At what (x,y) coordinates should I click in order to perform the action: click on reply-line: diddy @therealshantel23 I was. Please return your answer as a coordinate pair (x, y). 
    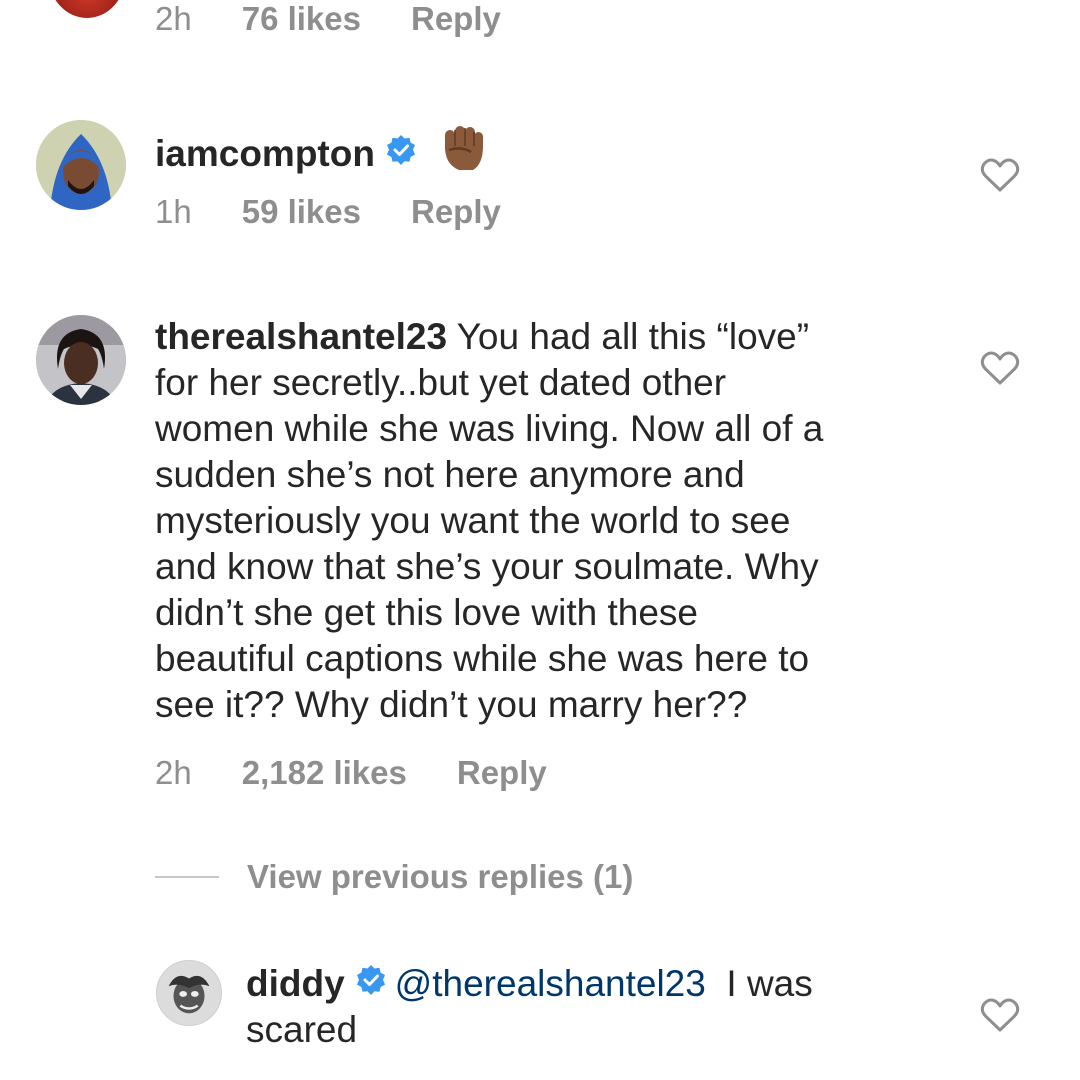
    Looking at the image, I should click on (596, 984).